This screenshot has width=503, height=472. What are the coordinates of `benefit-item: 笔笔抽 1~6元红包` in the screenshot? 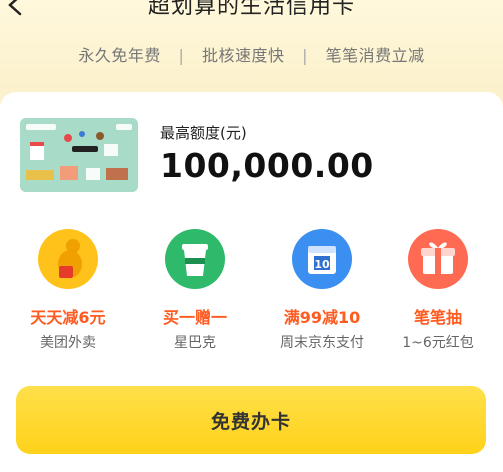 It's located at (438, 290).